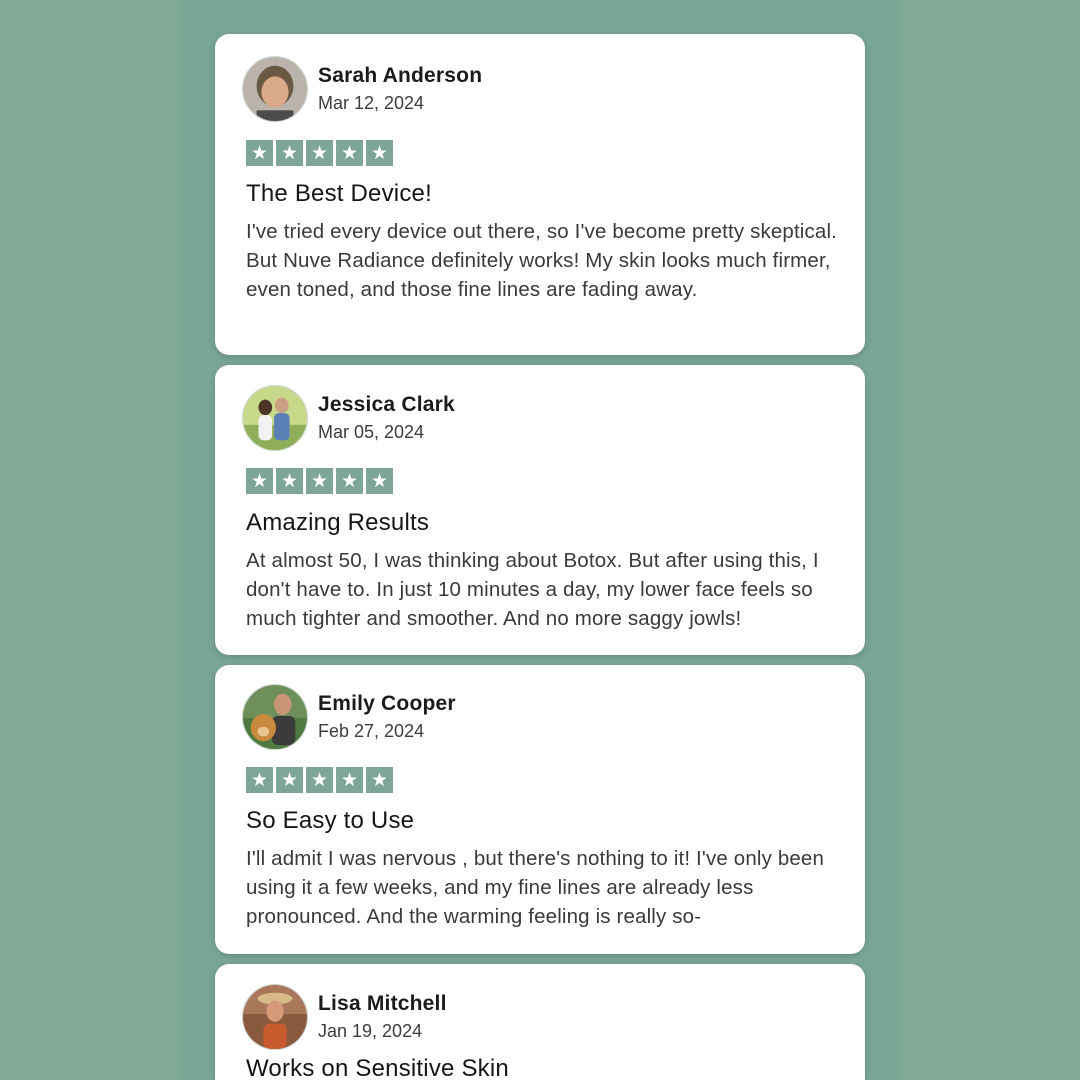 Image resolution: width=1080 pixels, height=1080 pixels. I want to click on review-date: Feb 27, 2024, so click(371, 731).